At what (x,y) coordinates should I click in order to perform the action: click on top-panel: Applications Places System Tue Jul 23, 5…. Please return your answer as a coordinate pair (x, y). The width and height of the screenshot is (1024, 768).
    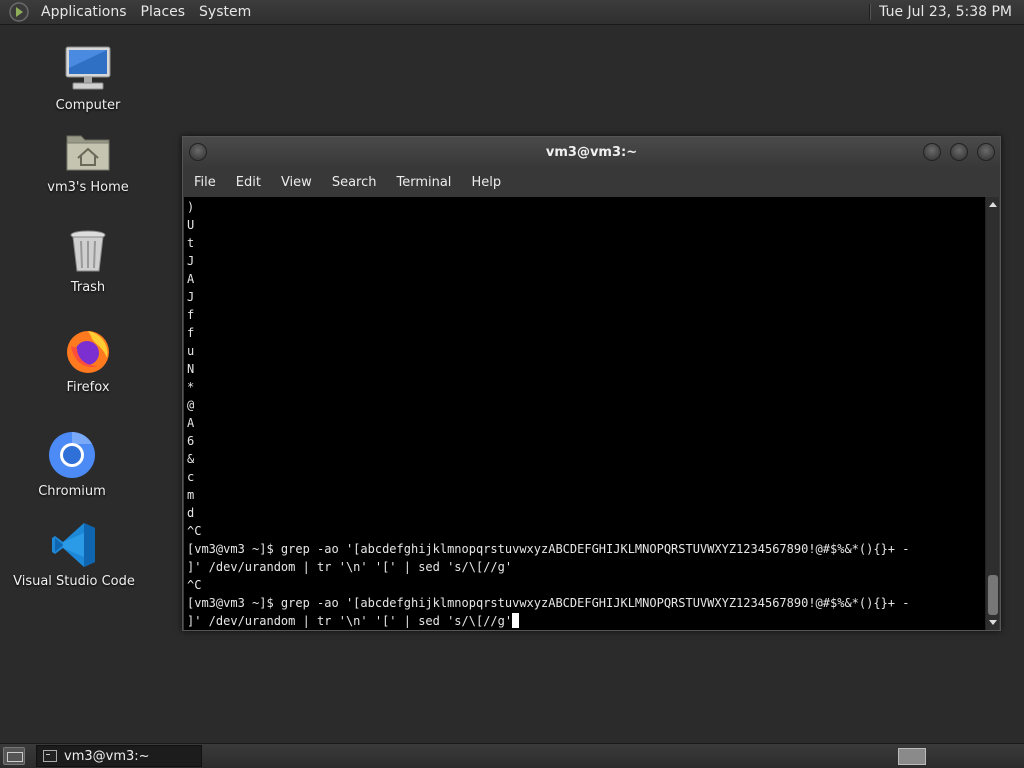
    Looking at the image, I should click on (512, 12).